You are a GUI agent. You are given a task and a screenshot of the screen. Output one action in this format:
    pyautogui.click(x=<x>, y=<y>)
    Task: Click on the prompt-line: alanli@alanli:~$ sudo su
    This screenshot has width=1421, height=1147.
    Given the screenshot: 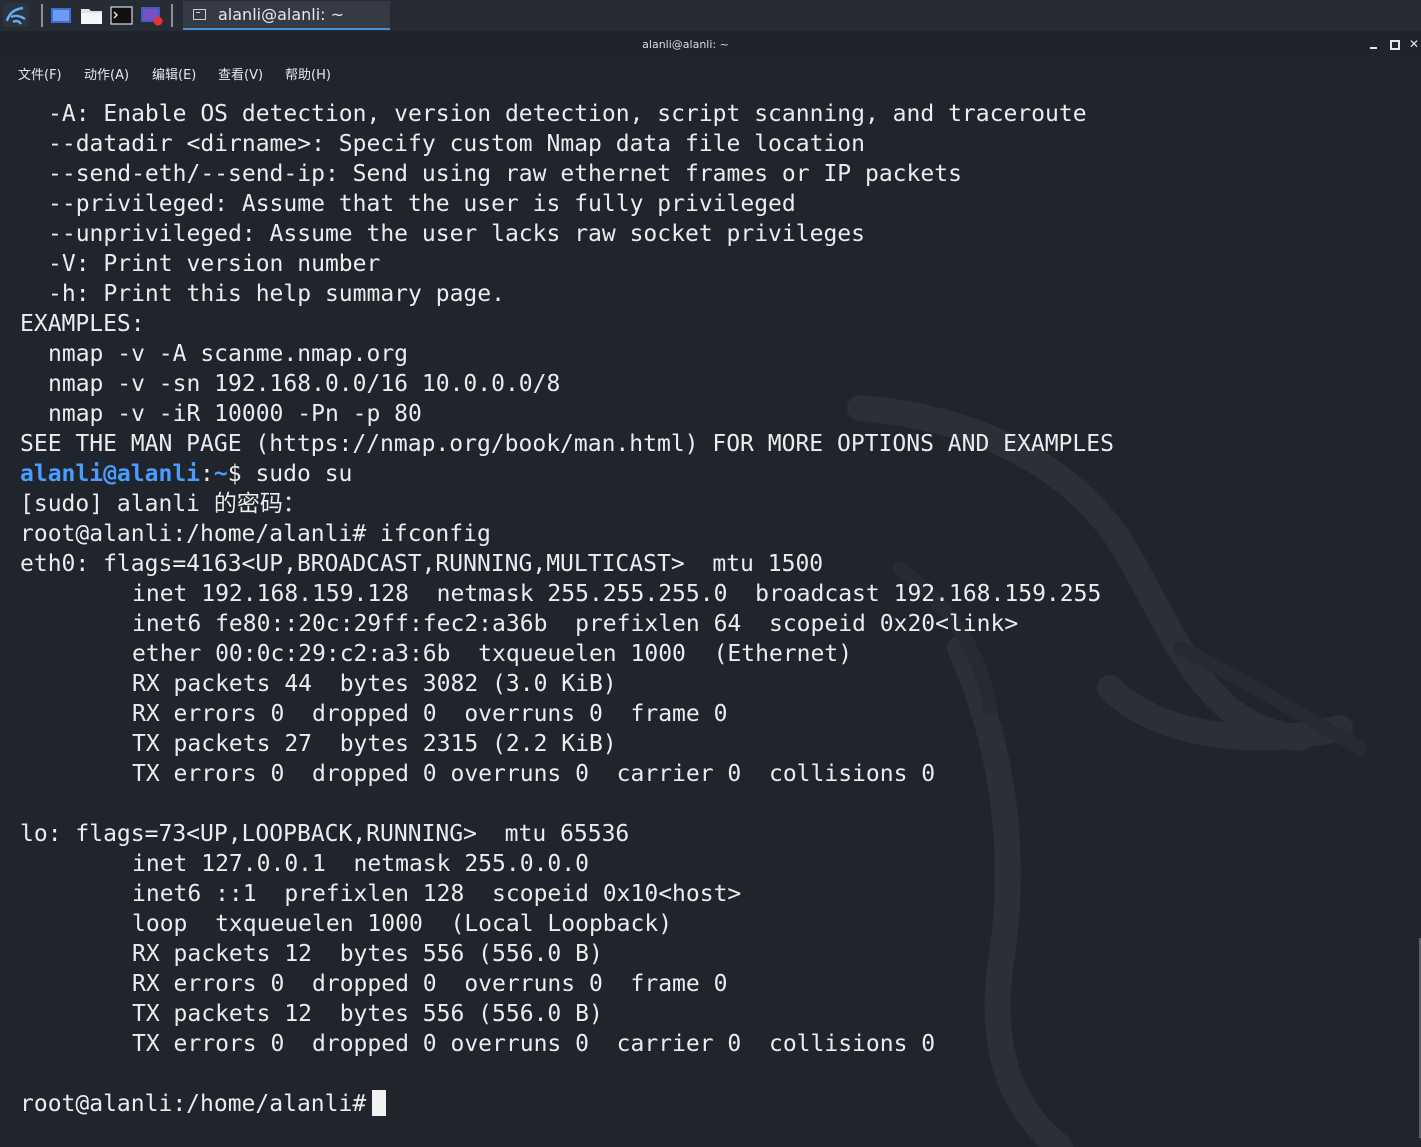 What is the action you would take?
    pyautogui.click(x=186, y=474)
    